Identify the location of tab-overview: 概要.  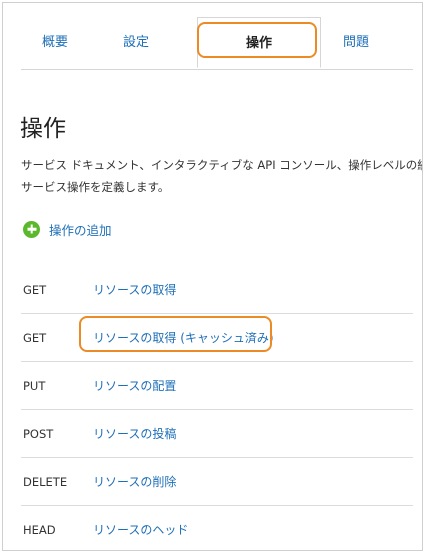
(55, 42).